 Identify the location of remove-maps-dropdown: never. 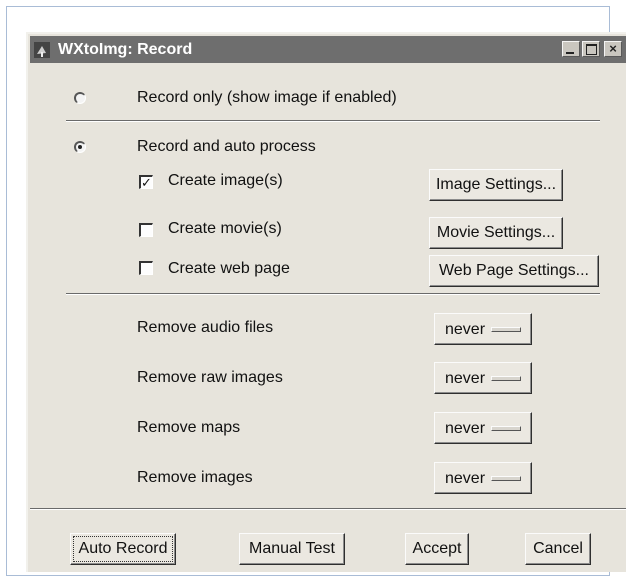
(483, 428).